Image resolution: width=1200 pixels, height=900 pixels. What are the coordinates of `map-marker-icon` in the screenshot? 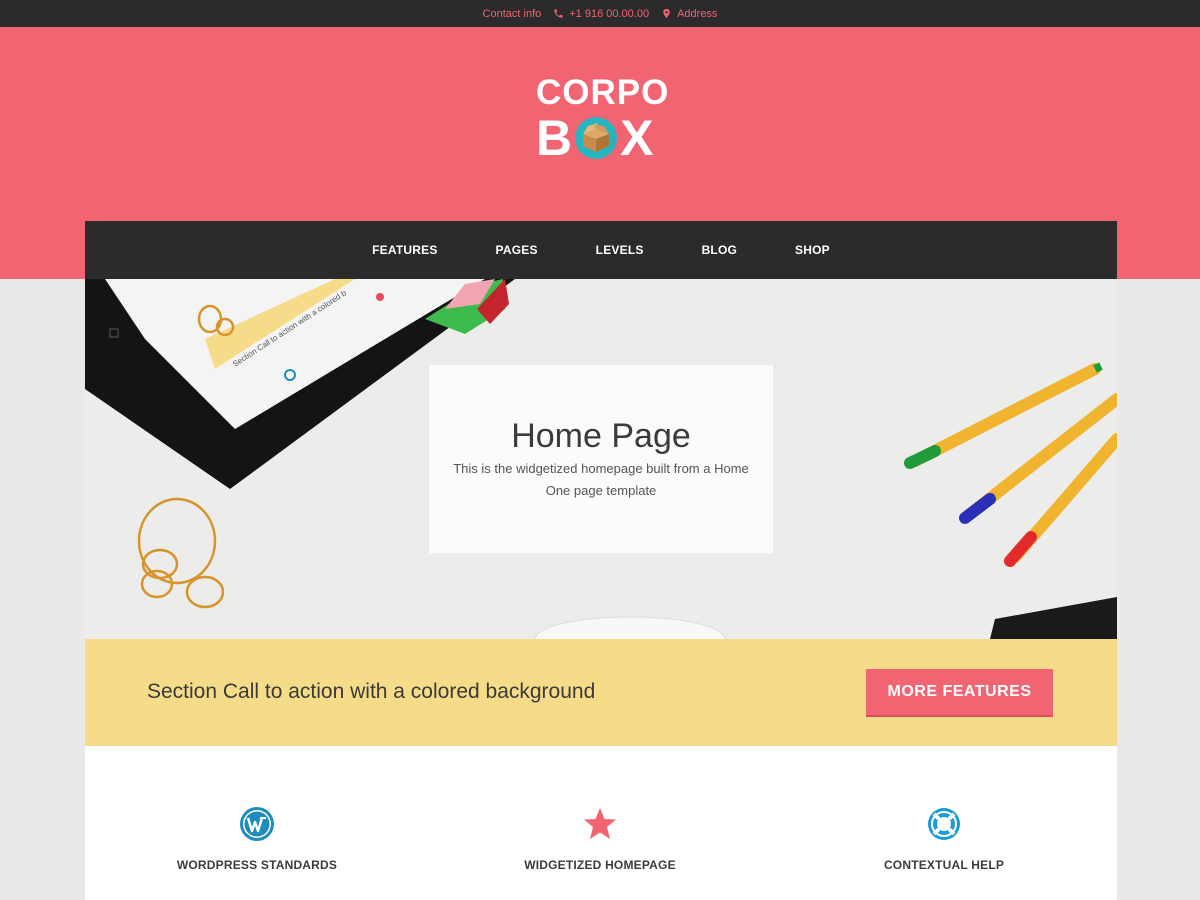 It's located at (666, 13).